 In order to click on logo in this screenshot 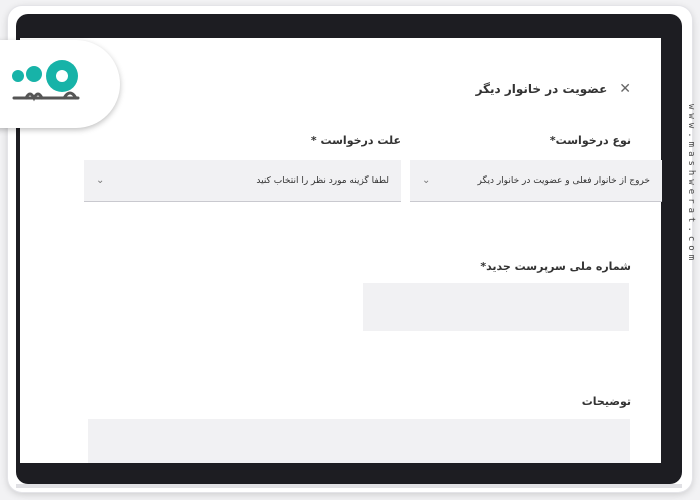, I will do `click(60, 84)`.